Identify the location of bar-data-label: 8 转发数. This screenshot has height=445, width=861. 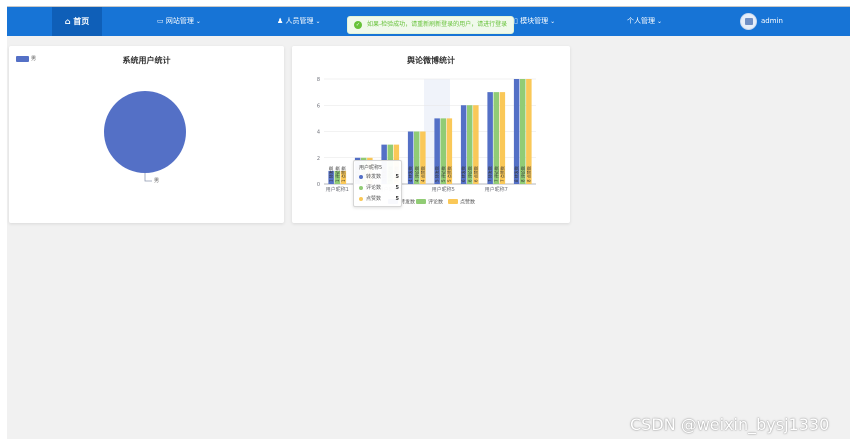
(516, 174).